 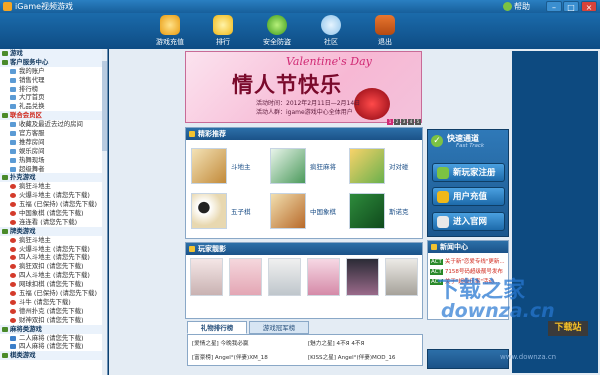 I want to click on sidebar-item-label: 热舞现场, so click(x=32, y=159).